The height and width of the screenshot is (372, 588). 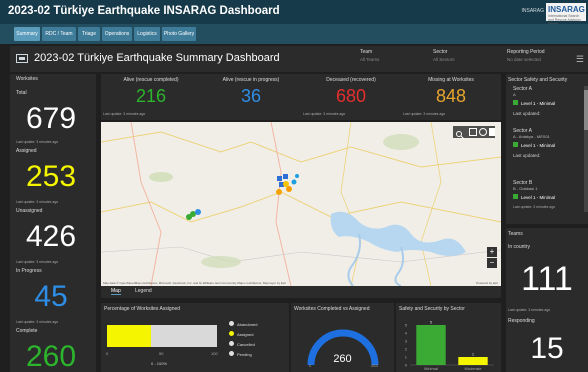 What do you see at coordinates (142, 309) in the screenshot?
I see `pct-assigned-title: Percentage of Worksites Assigned` at bounding box center [142, 309].